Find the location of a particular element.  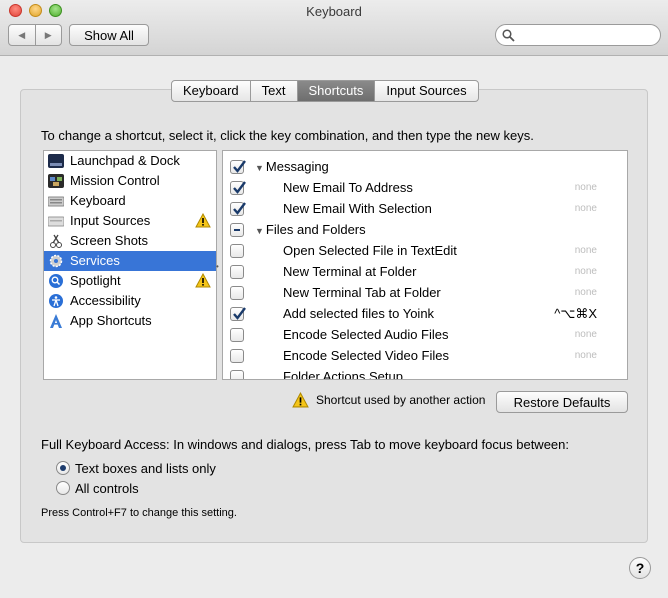

keyboard-icon is located at coordinates (56, 201).